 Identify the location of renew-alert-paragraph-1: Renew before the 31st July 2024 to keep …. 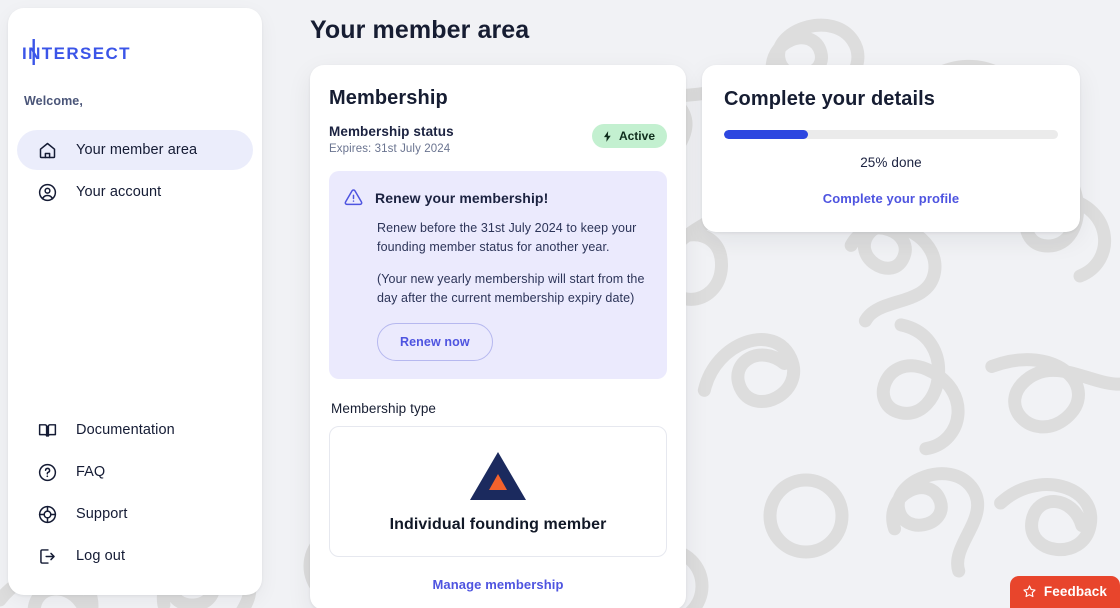
(507, 237).